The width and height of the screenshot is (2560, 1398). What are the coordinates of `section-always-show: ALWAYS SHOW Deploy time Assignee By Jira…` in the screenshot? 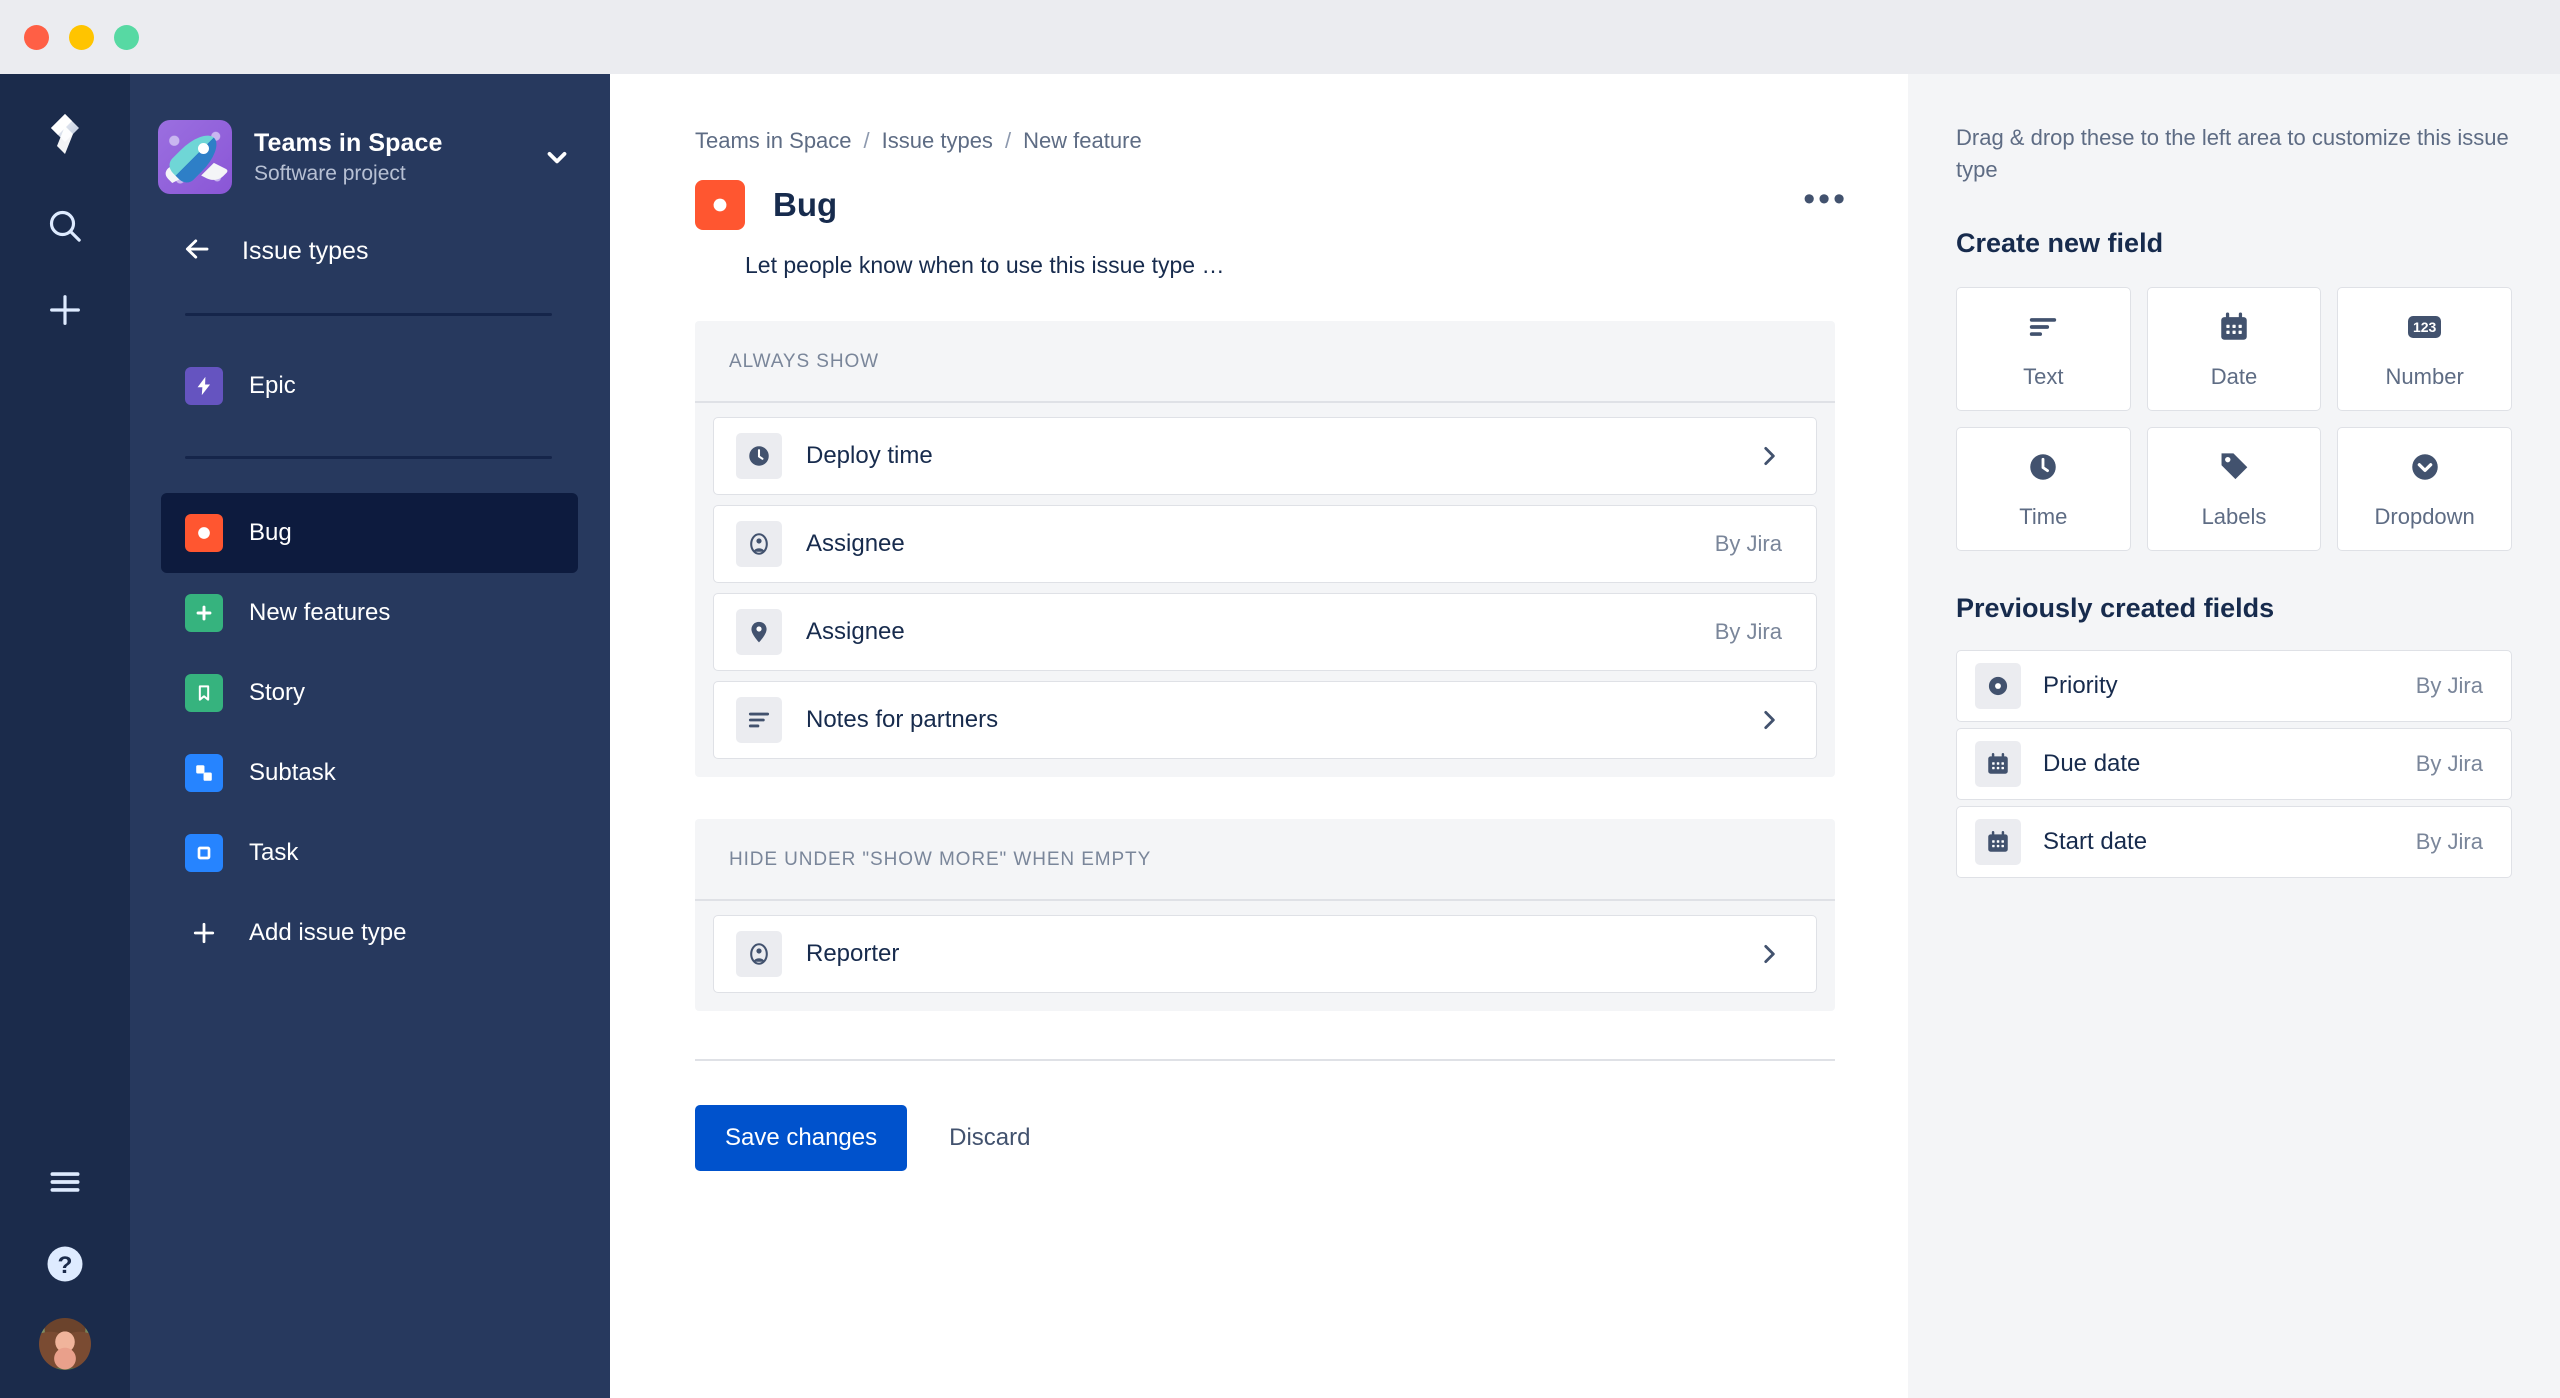 It's located at (1265, 549).